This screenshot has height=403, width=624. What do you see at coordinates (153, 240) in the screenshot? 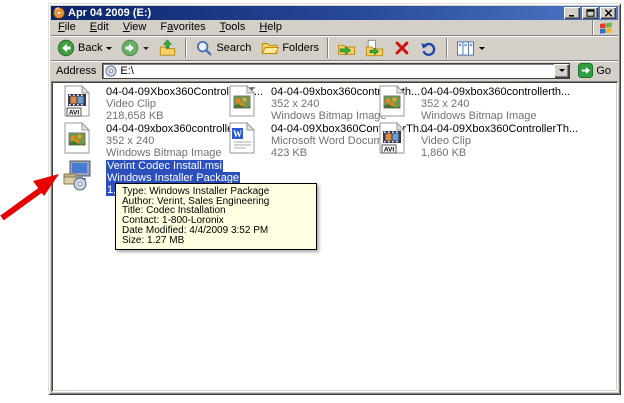
I see `tooltip-line: Size: 1.27 MB` at bounding box center [153, 240].